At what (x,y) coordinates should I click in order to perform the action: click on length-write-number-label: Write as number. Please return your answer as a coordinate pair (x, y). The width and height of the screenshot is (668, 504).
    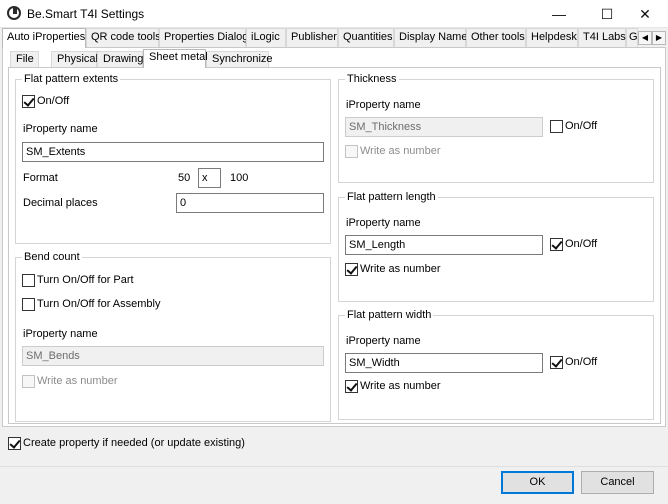
    Looking at the image, I should click on (400, 269).